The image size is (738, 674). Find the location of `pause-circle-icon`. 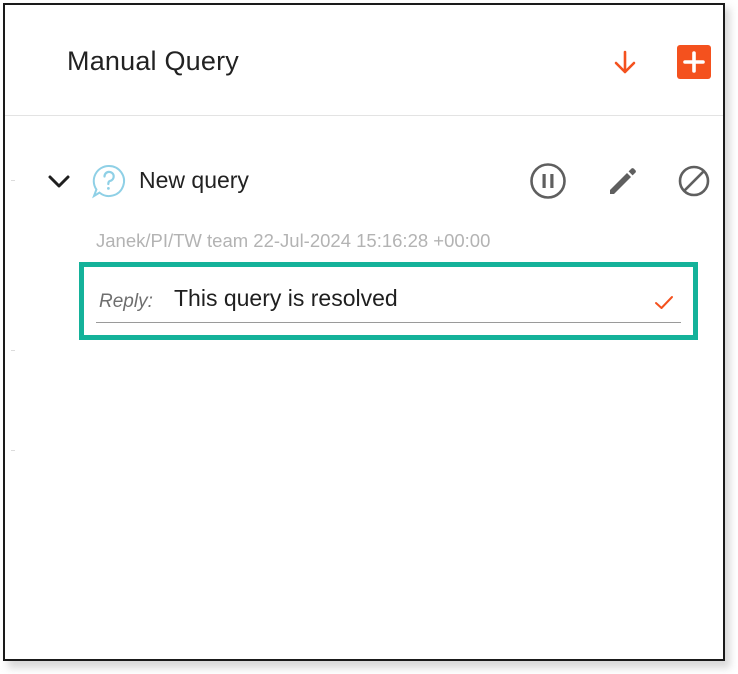

pause-circle-icon is located at coordinates (548, 181).